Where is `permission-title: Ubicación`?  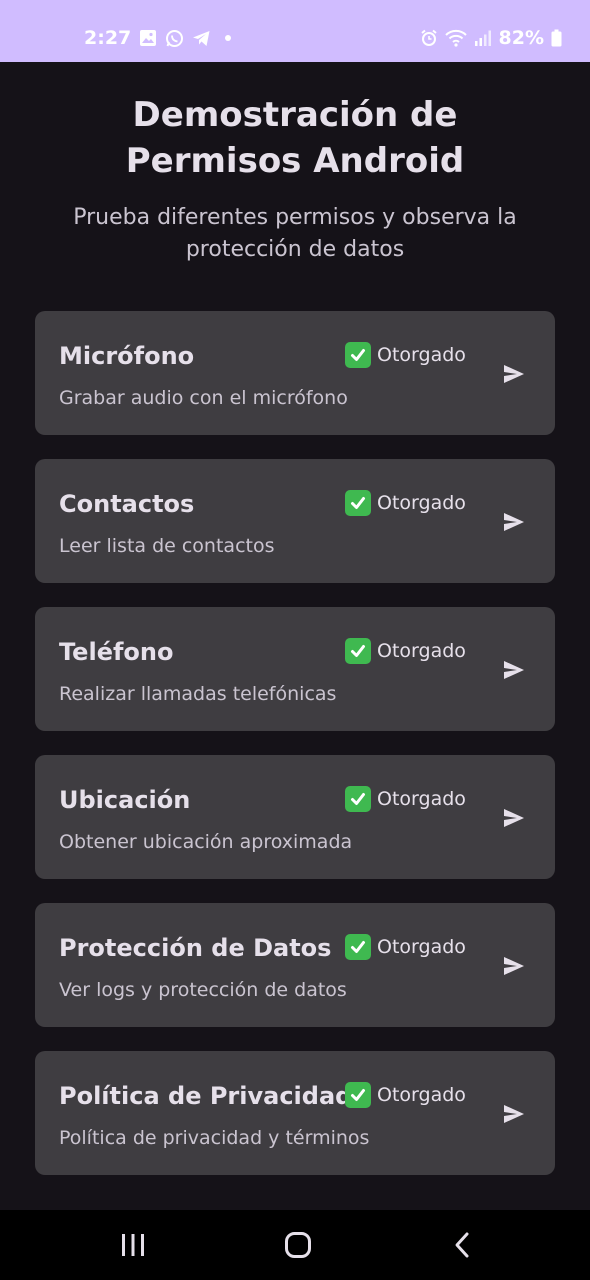 permission-title: Ubicación is located at coordinates (125, 800).